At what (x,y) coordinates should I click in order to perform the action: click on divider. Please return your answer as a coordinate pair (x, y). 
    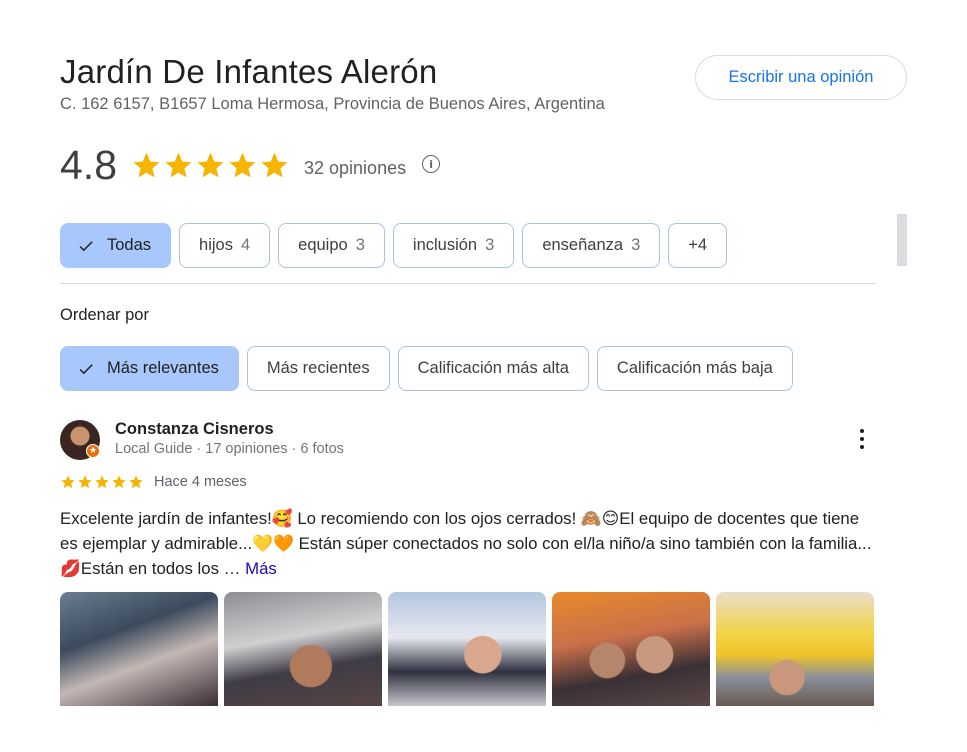
    Looking at the image, I should click on (468, 283).